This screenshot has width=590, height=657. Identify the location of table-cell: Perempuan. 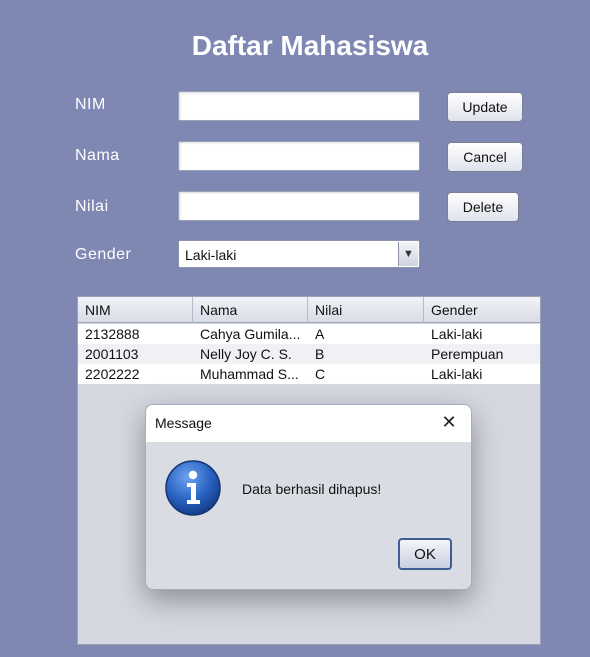
(467, 354).